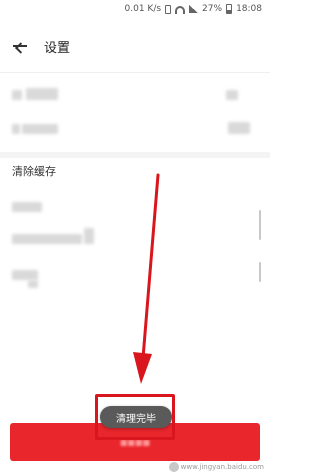  Describe the element at coordinates (229, 9) in the screenshot. I see `battery-icon` at that location.